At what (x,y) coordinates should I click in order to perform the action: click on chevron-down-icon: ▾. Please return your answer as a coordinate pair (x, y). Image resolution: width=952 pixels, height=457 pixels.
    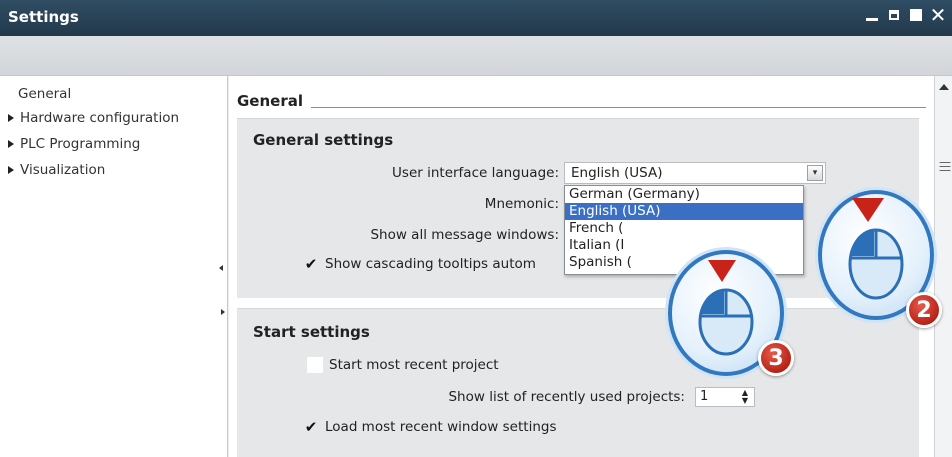
    Looking at the image, I should click on (815, 173).